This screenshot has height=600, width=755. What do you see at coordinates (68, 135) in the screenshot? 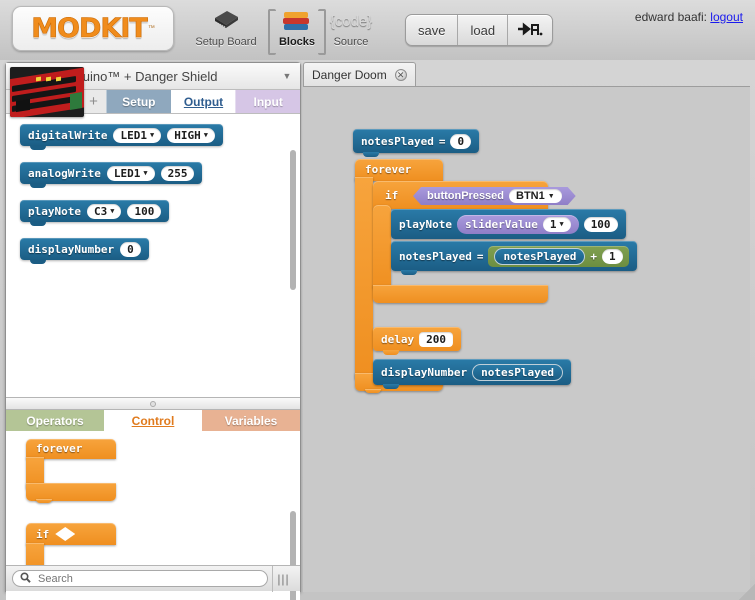
I see `block-label: digitalWrite` at bounding box center [68, 135].